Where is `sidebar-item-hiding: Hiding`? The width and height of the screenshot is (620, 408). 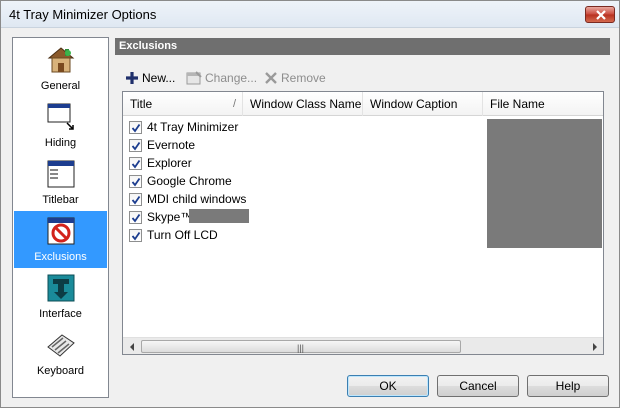 sidebar-item-hiding: Hiding is located at coordinates (60, 125).